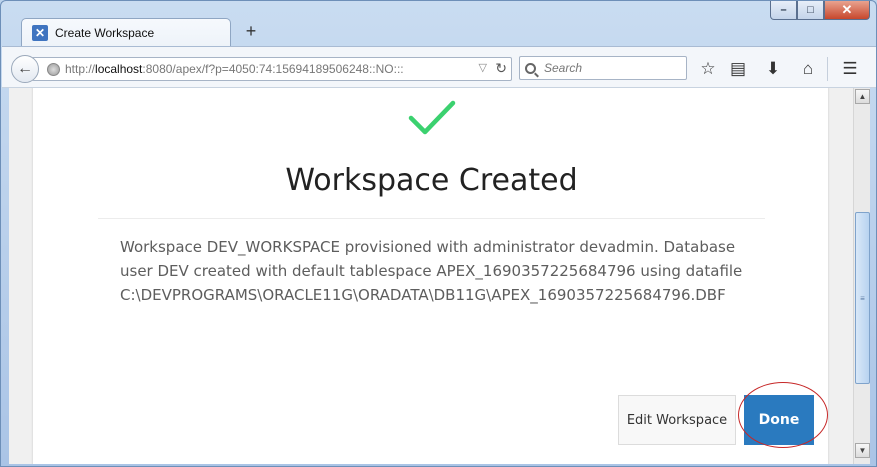  What do you see at coordinates (847, 10) in the screenshot?
I see `close-window-button: ✕` at bounding box center [847, 10].